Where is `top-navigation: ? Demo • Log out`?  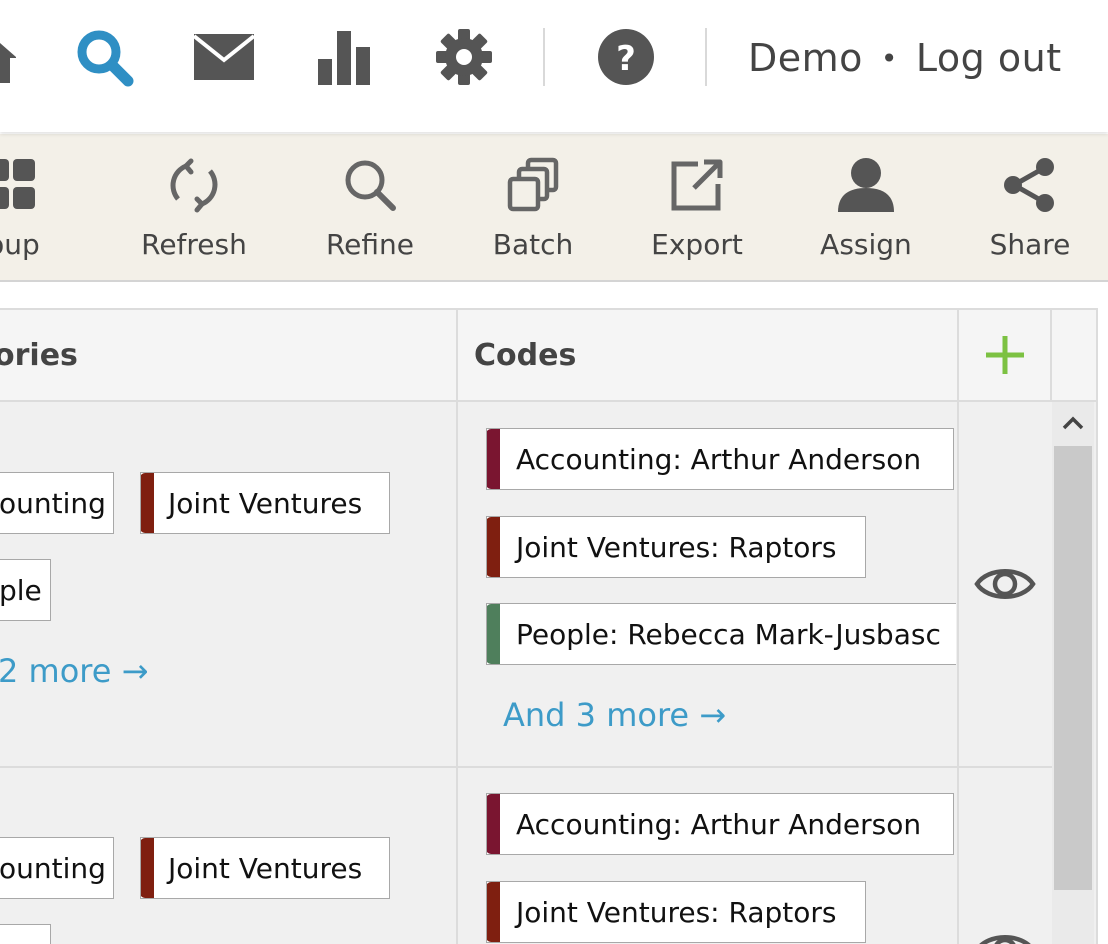
top-navigation: ? Demo • Log out is located at coordinates (554, 66).